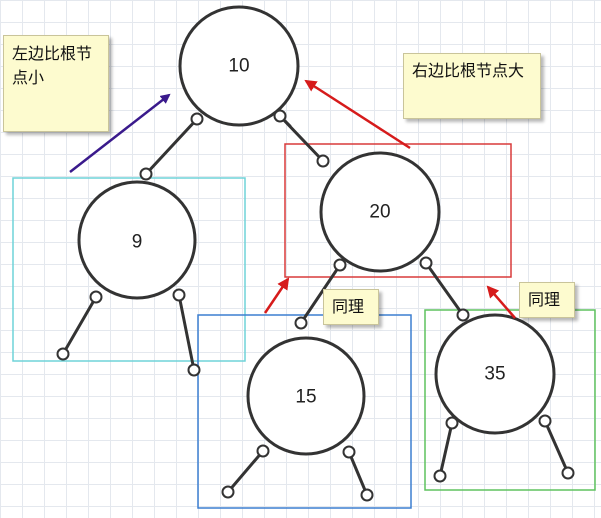  Describe the element at coordinates (379, 212) in the screenshot. I see `node-20-label: 20` at that location.